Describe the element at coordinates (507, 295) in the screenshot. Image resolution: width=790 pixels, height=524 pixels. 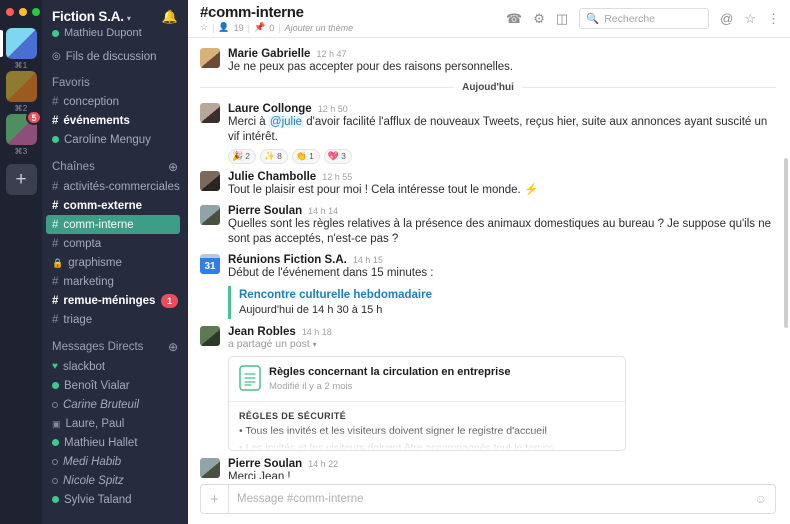
I see `event-title: Rencontre culturelle hebdomadaire` at that location.